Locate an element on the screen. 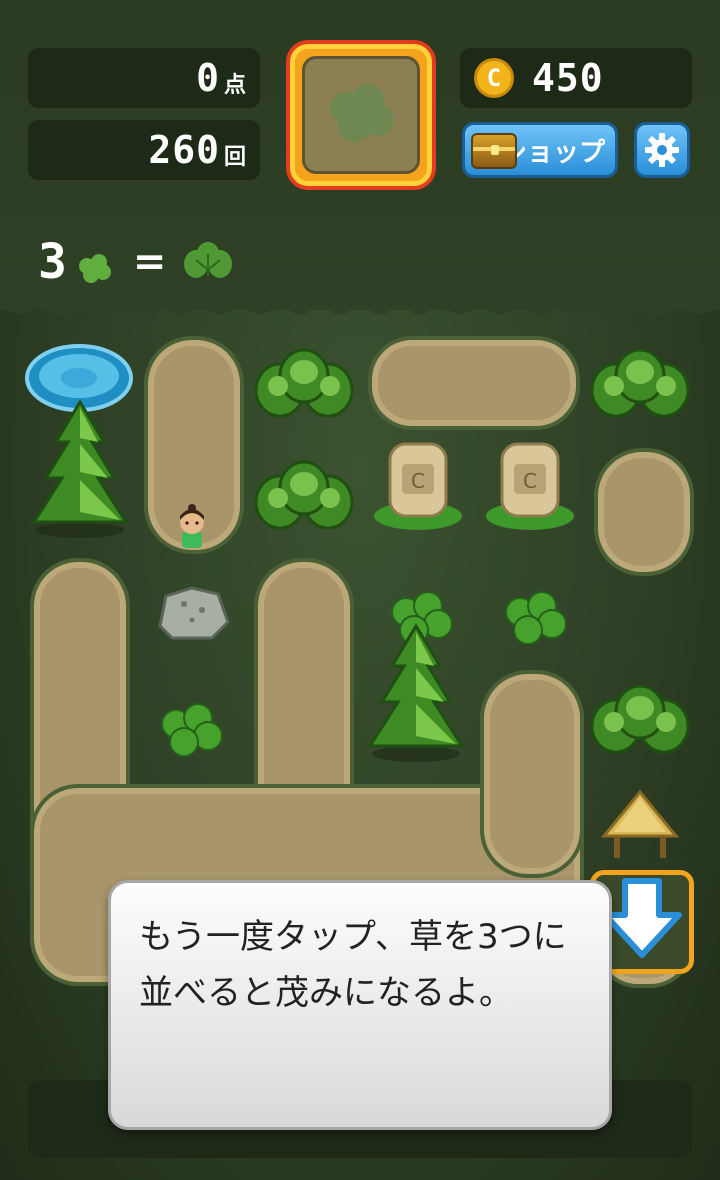 Image resolution: width=720 pixels, height=1180 pixels. tutorial-dialog: もう一度タップ、草を3つに並べると茂みになるよ。 is located at coordinates (360, 1005).